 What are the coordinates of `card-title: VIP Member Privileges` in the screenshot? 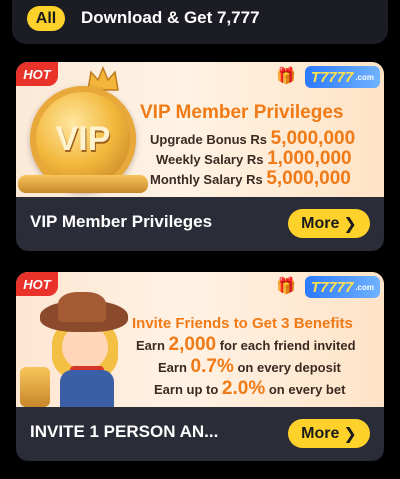 It's located at (121, 221).